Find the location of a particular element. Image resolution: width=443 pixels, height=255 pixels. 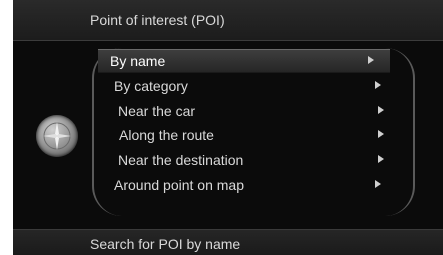

menu-item-label: Along the route is located at coordinates (166, 135).